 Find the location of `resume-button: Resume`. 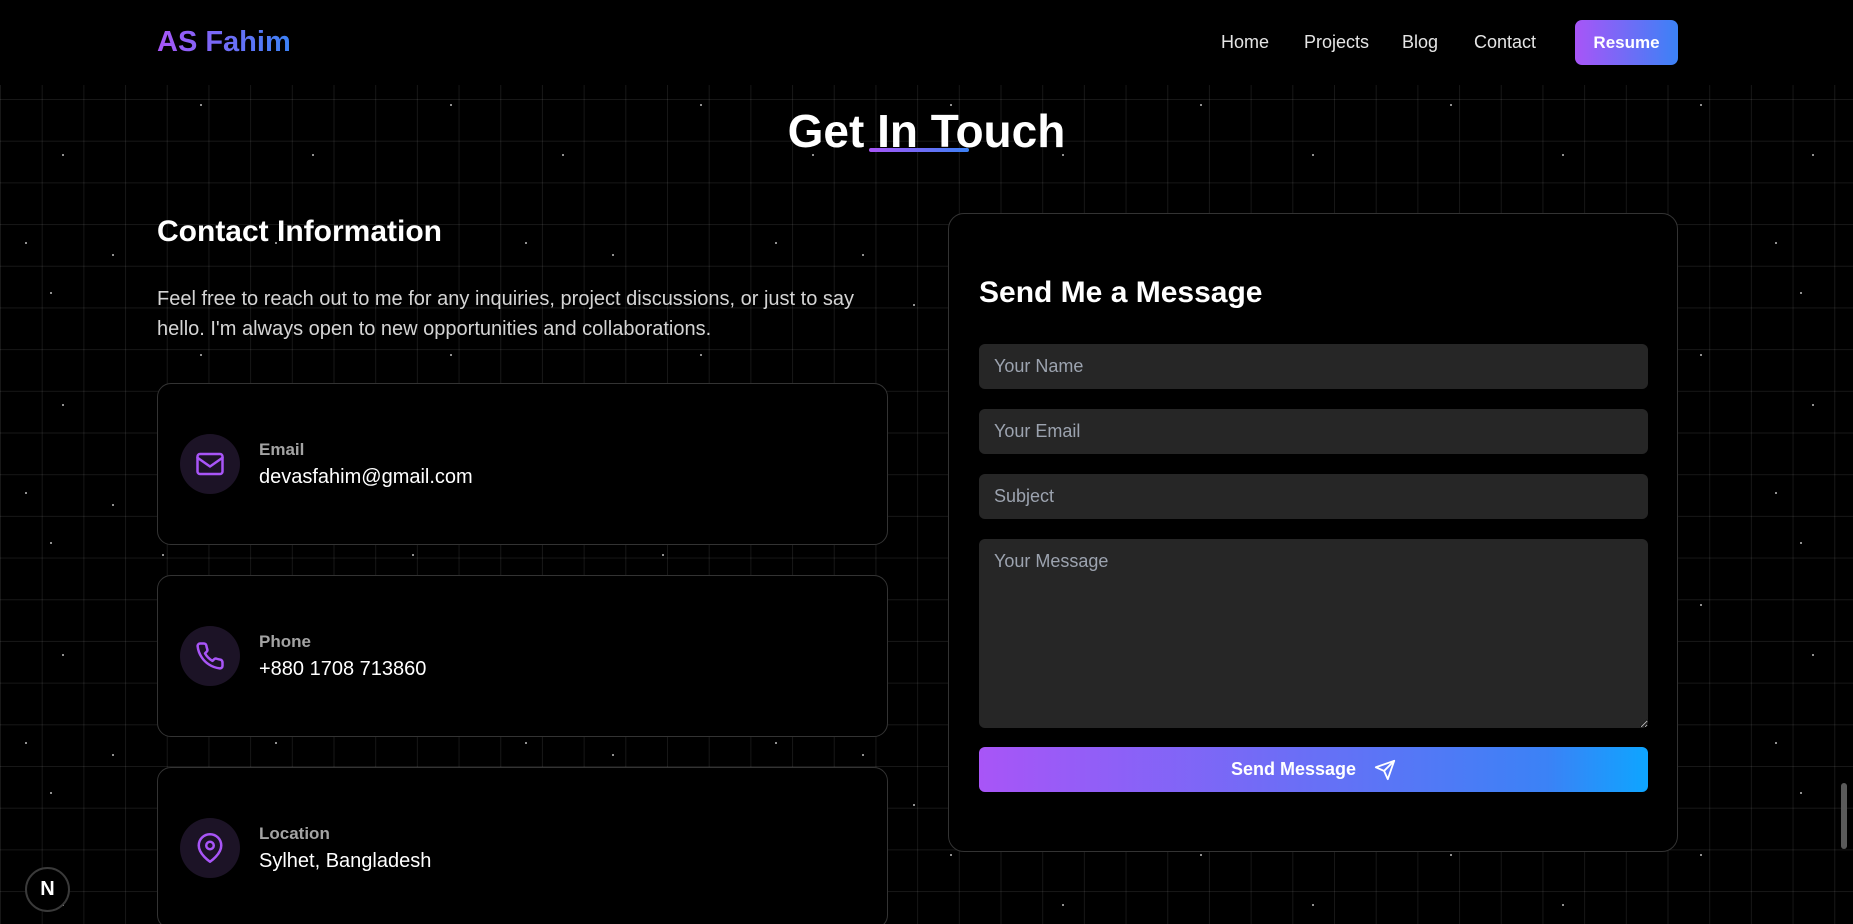

resume-button: Resume is located at coordinates (1626, 42).